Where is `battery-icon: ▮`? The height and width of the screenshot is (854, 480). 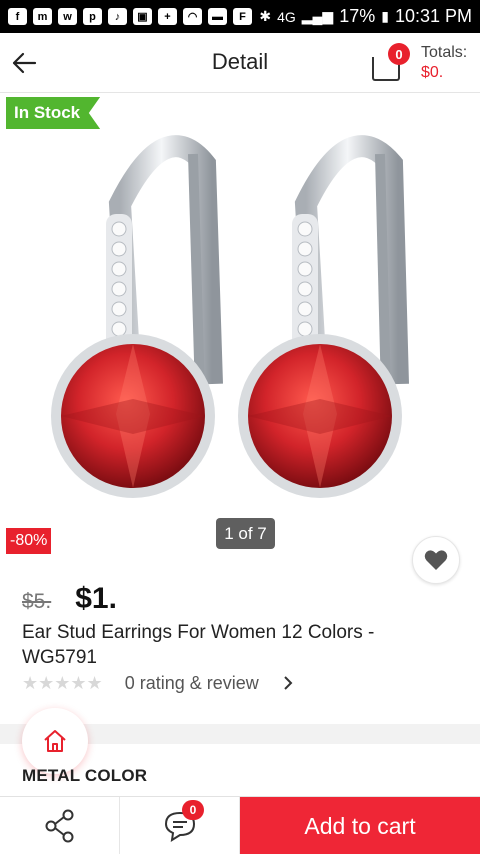 battery-icon: ▮ is located at coordinates (385, 16).